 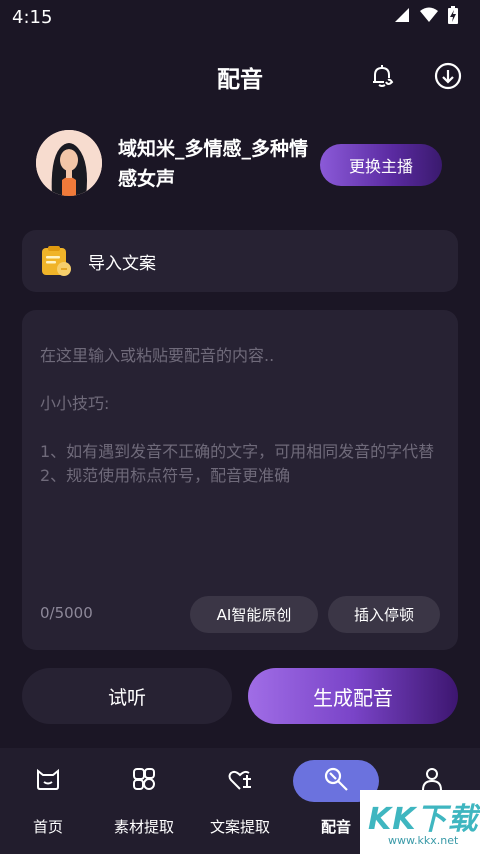 I want to click on change-anchor-button: 更换主播, so click(x=381, y=165).